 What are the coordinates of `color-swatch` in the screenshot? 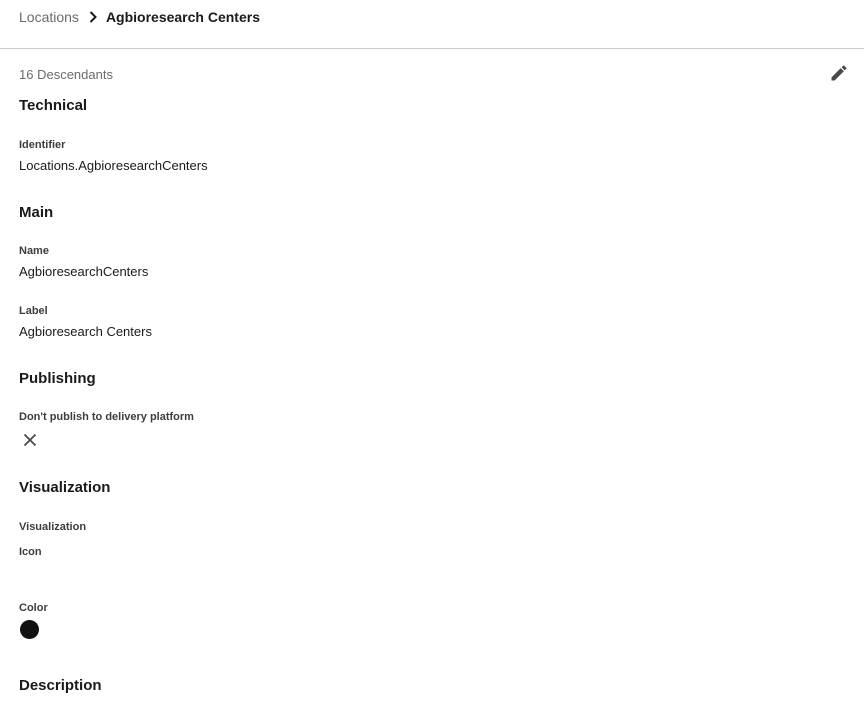 It's located at (29, 629).